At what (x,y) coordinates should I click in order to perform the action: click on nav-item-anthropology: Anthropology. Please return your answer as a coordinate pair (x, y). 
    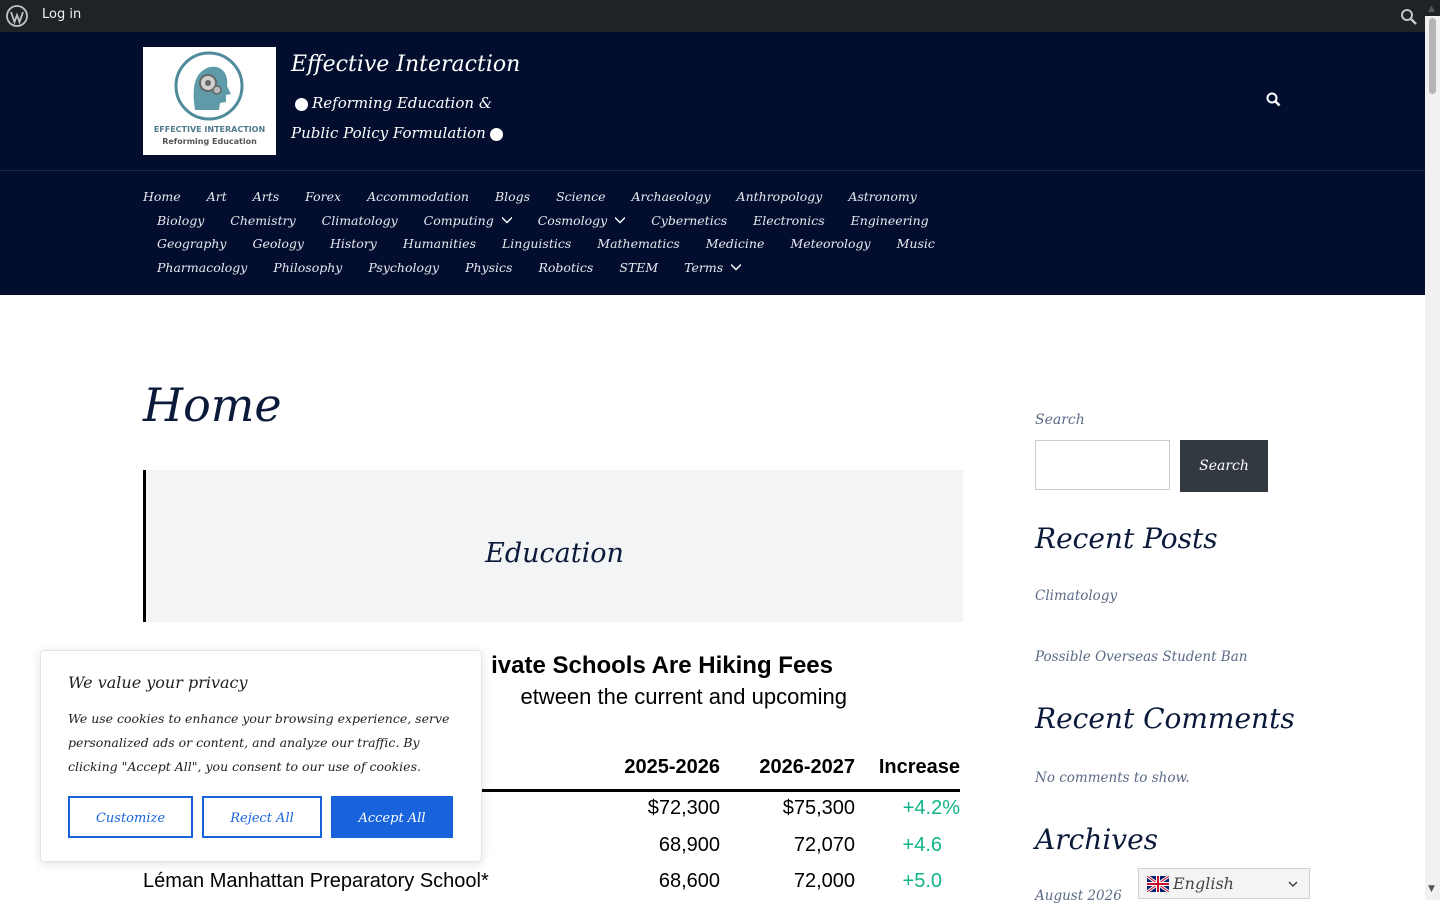
    Looking at the image, I should click on (780, 196).